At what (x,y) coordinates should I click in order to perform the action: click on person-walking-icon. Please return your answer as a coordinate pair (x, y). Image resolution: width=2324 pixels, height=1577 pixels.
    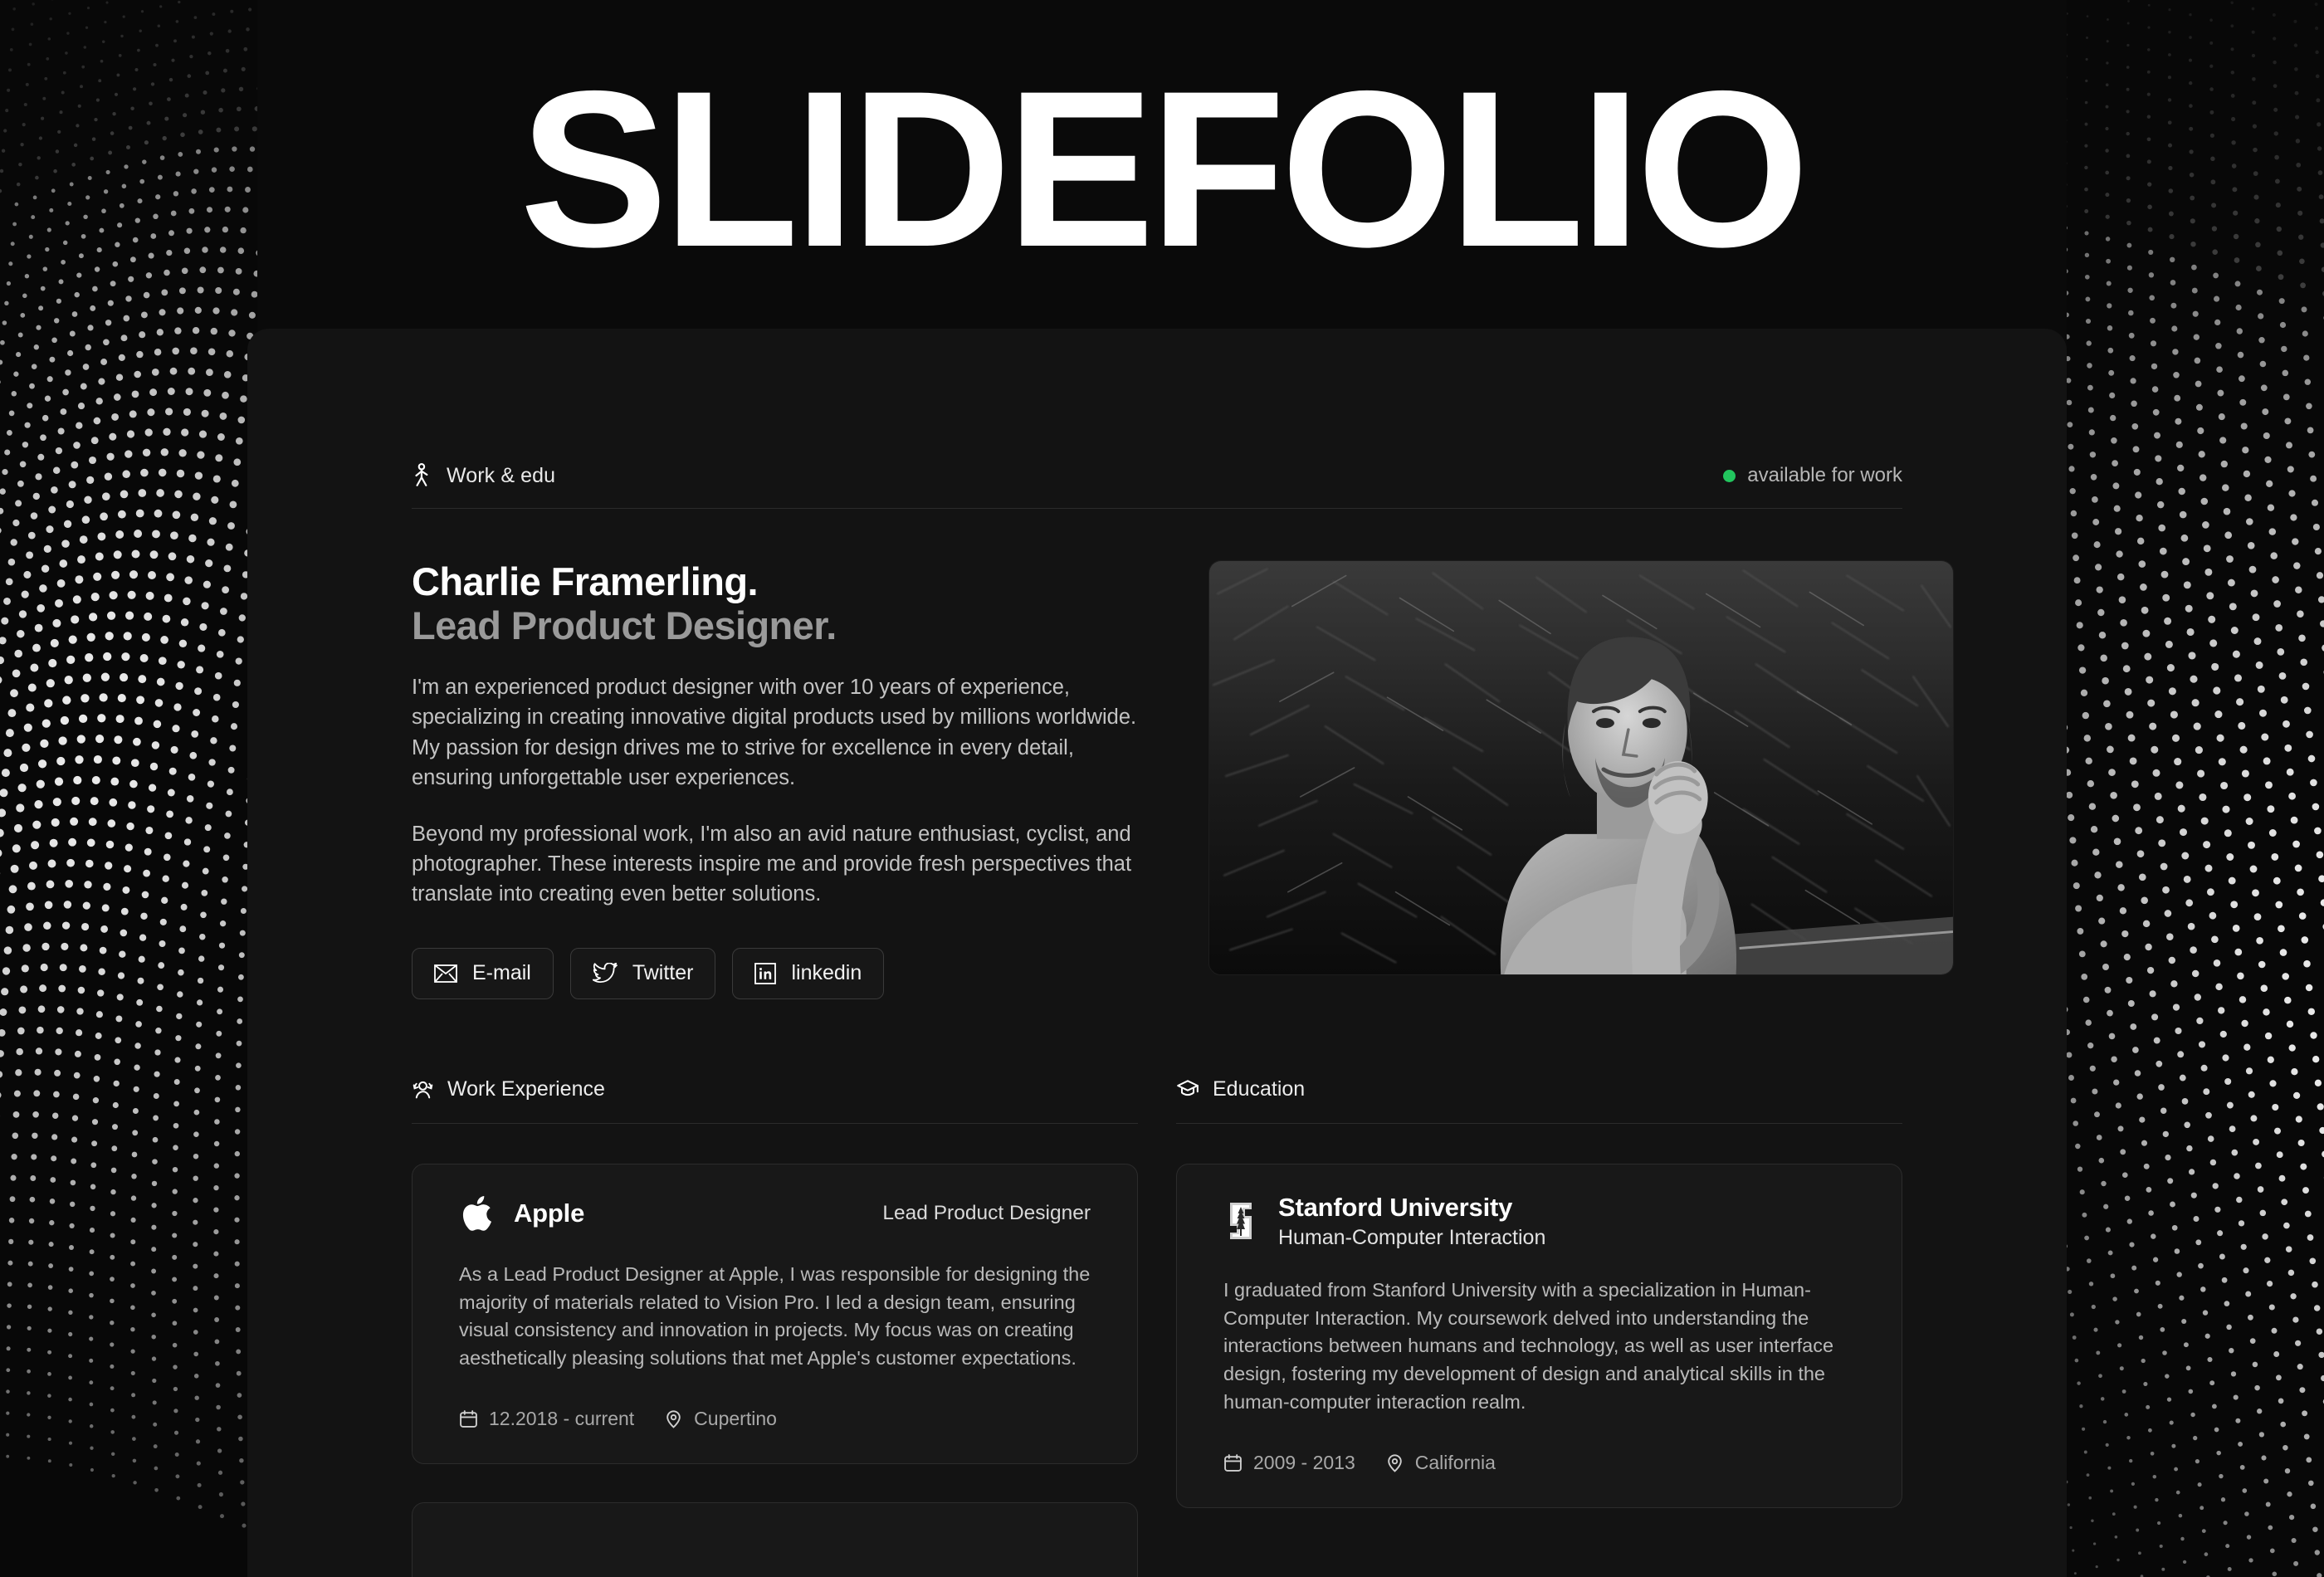
    Looking at the image, I should click on (422, 476).